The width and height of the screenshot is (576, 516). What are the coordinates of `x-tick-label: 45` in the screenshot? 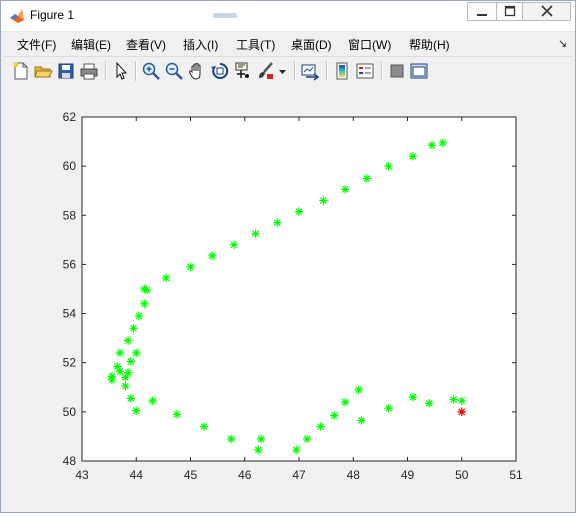 It's located at (191, 475).